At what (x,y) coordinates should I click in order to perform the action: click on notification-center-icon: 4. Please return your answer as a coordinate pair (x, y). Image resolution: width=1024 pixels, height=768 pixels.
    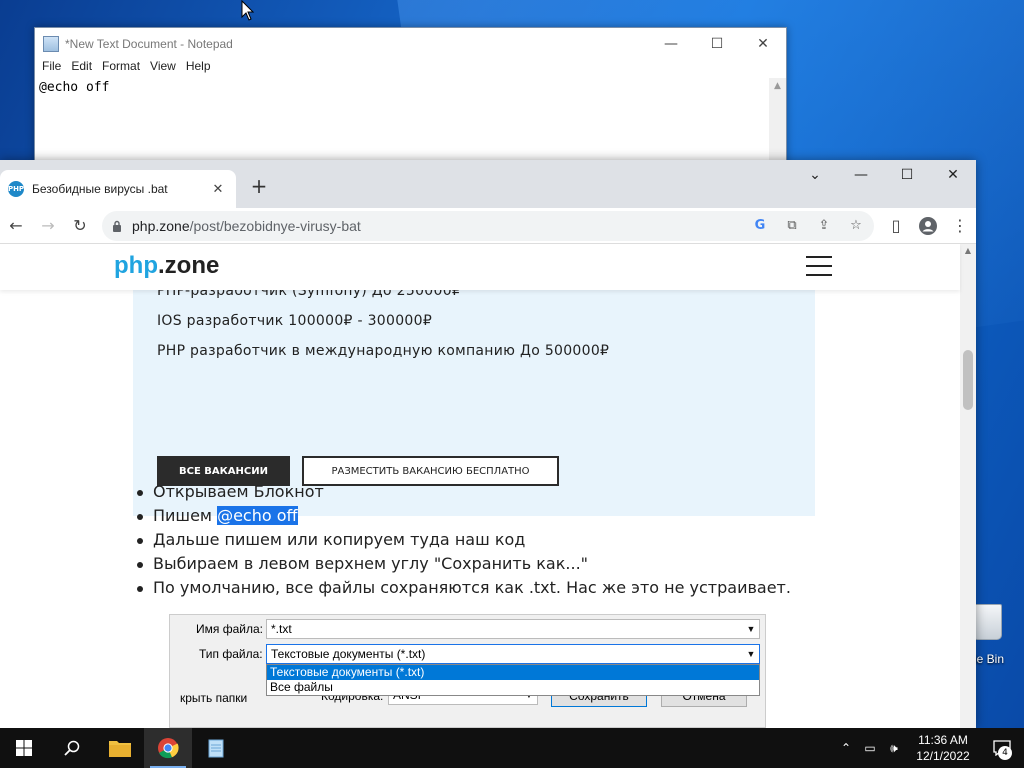
    Looking at the image, I should click on (1002, 748).